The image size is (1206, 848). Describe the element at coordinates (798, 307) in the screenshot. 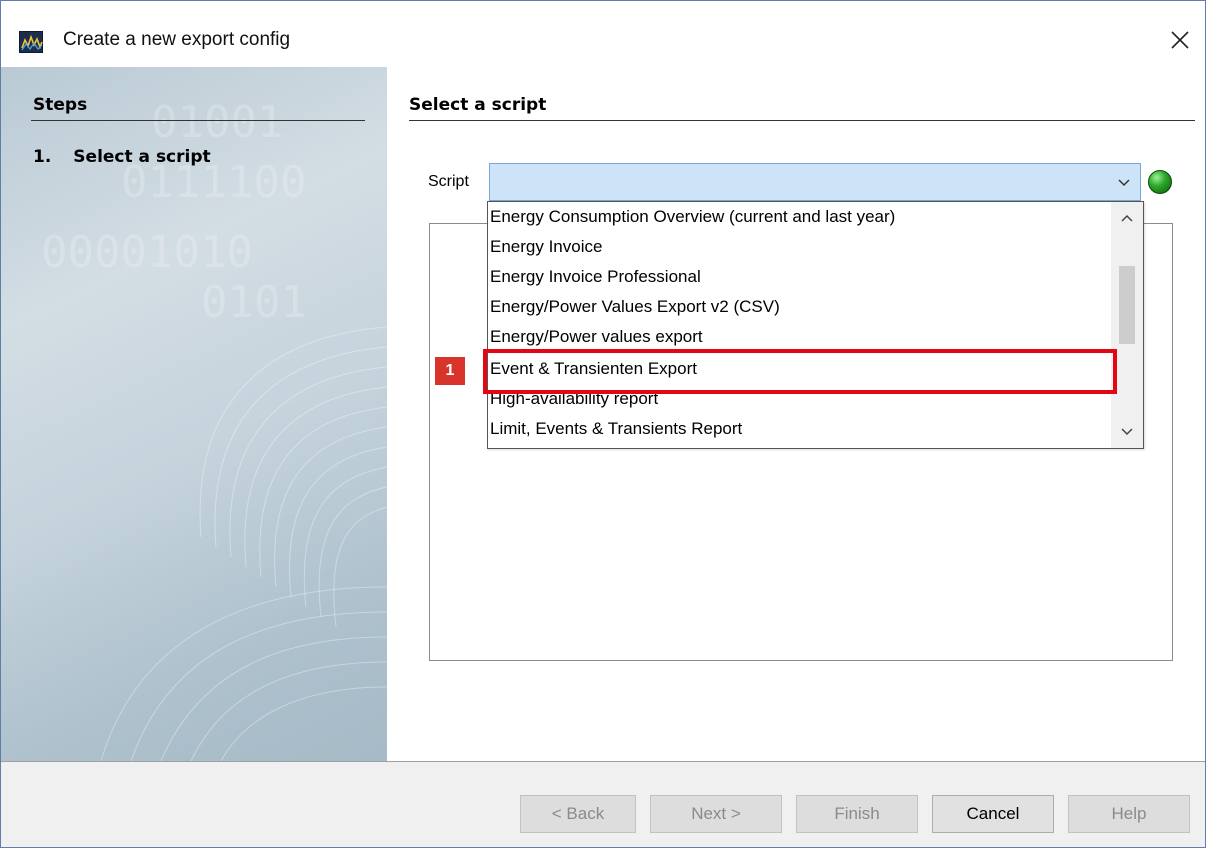

I see `dropdown-option: Energy/Power Values Export v2 (CSV)` at that location.